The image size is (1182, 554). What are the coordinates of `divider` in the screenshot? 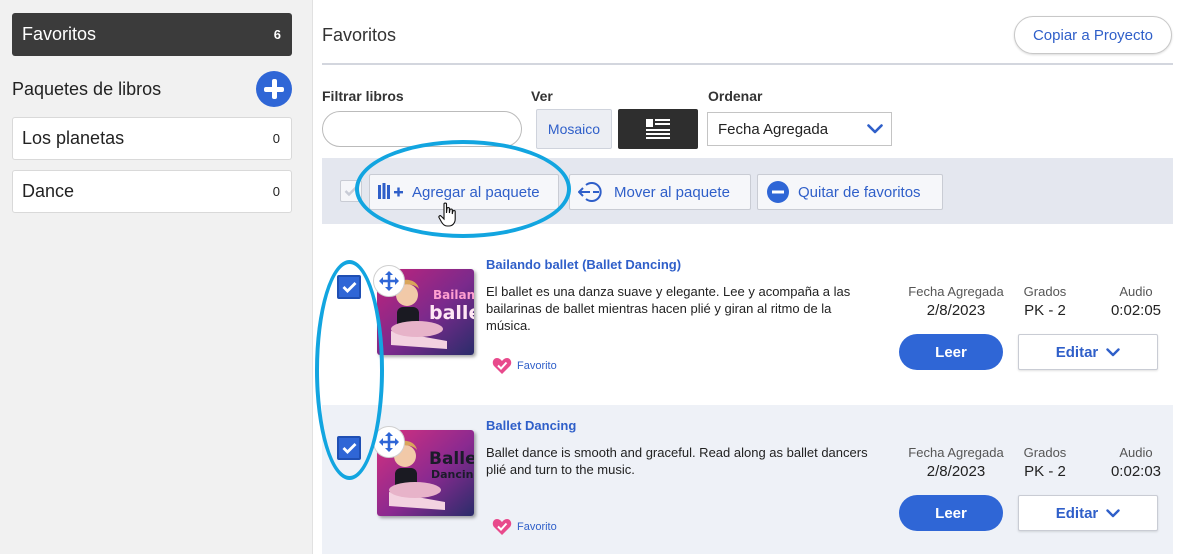 It's located at (747, 64).